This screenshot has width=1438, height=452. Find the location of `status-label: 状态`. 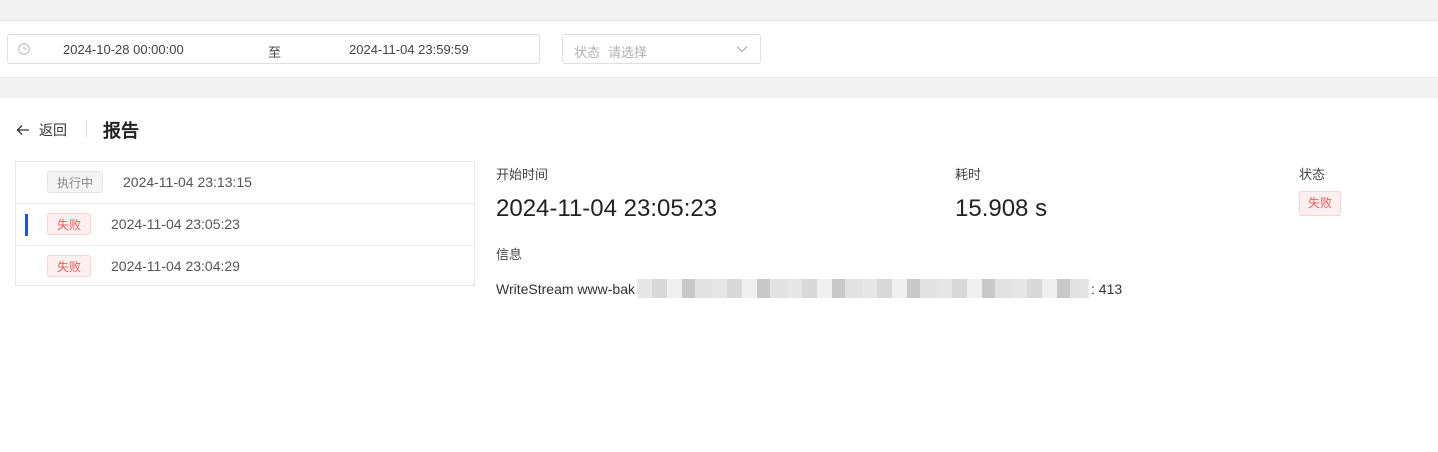

status-label: 状态 is located at coordinates (1312, 174).